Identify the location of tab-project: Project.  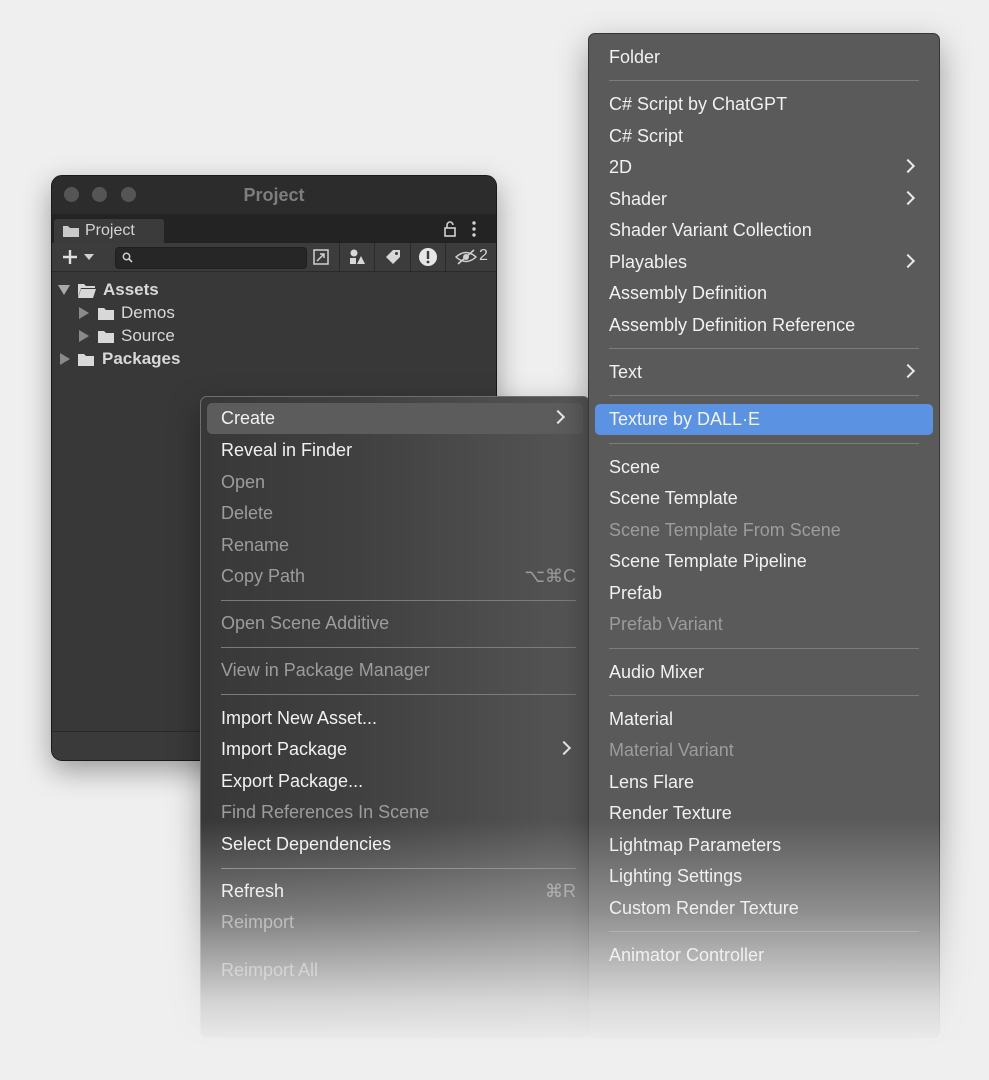
(109, 231).